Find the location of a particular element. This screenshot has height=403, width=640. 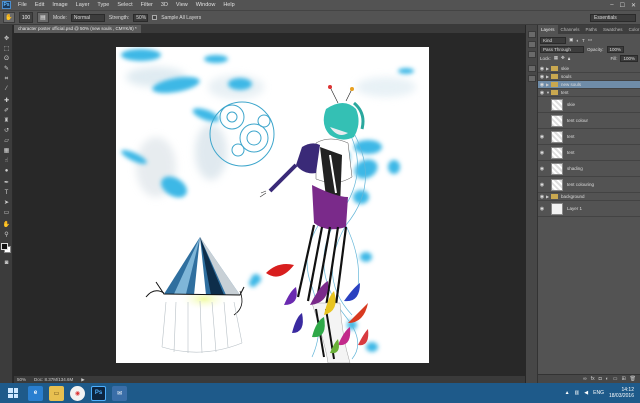

filter-pixel-icon: ▣ is located at coordinates (571, 40).